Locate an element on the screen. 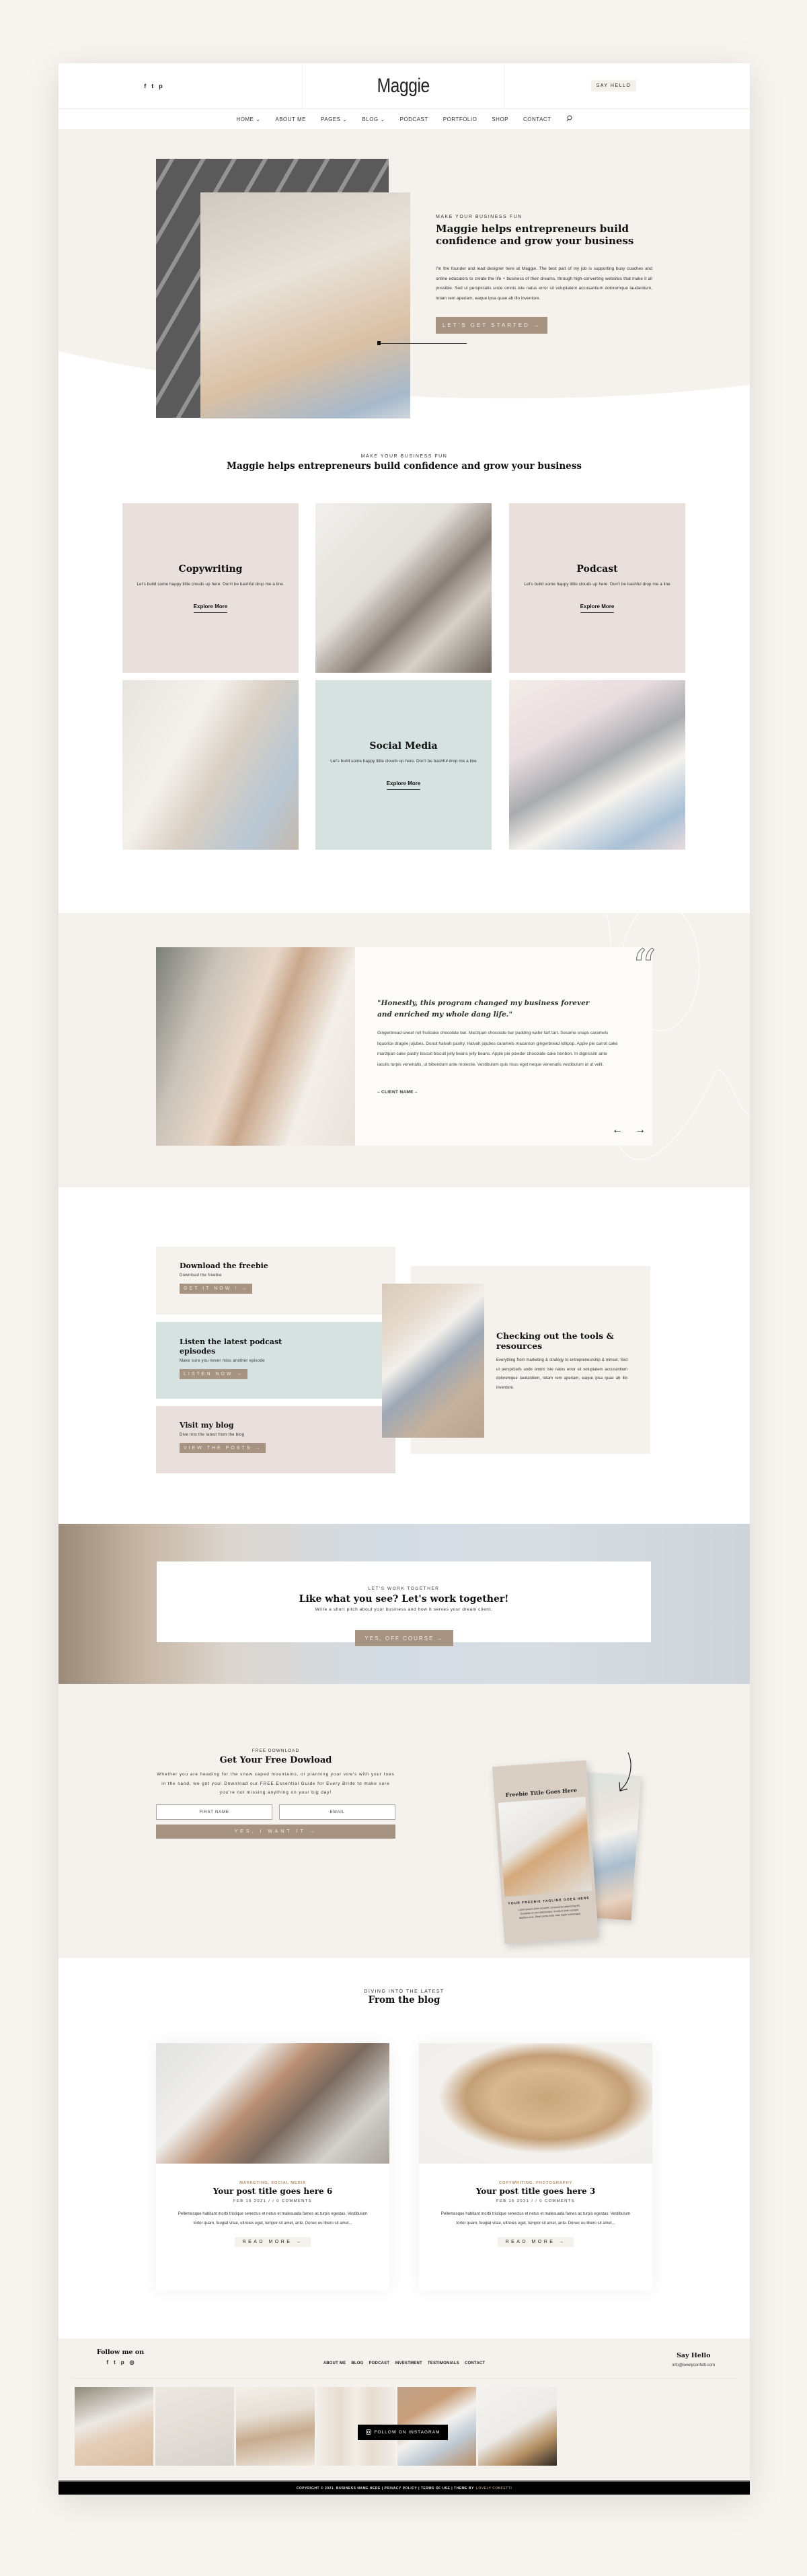  footer-nav-investment: INVESTMENT is located at coordinates (408, 2363).